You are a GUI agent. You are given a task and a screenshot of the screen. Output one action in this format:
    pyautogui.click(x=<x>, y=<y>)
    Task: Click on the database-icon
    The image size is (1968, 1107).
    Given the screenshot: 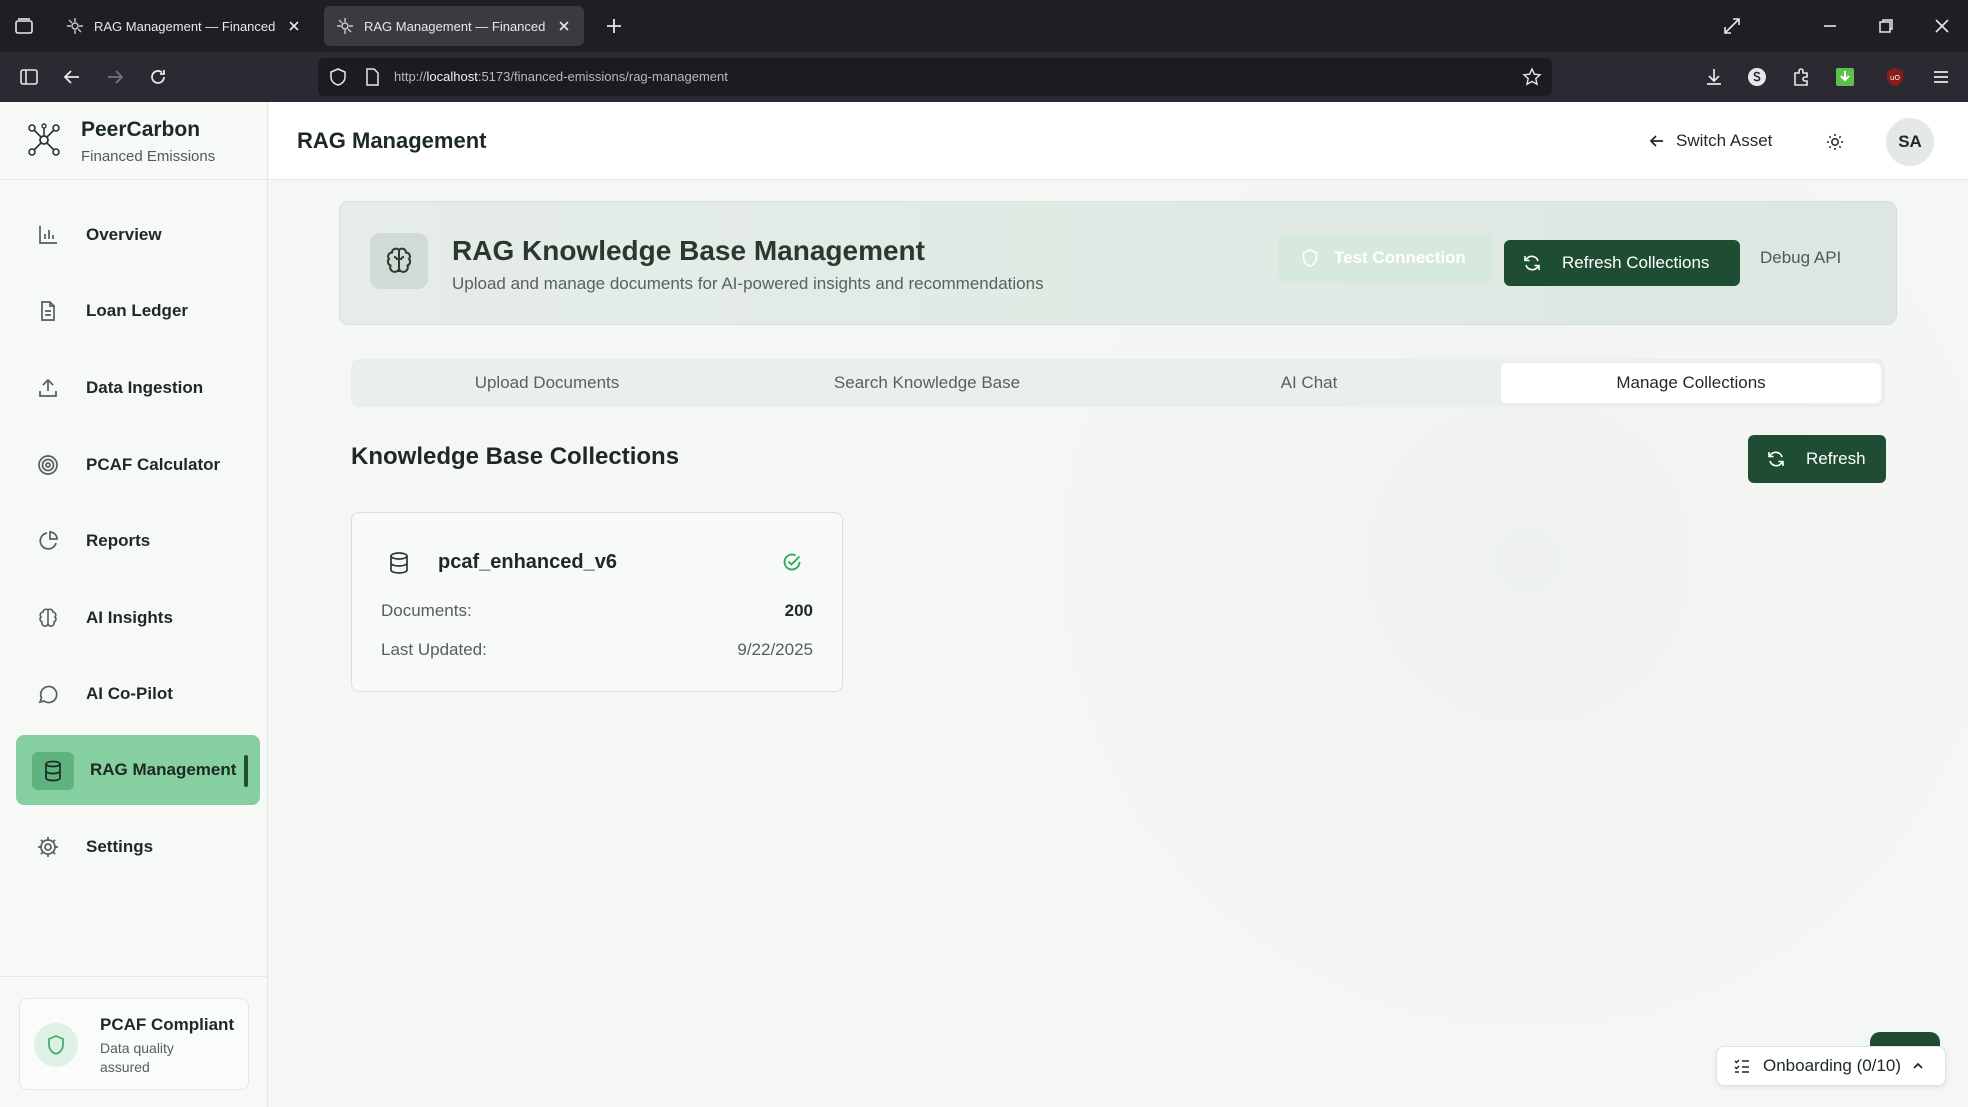 What is the action you would take?
    pyautogui.click(x=53, y=771)
    